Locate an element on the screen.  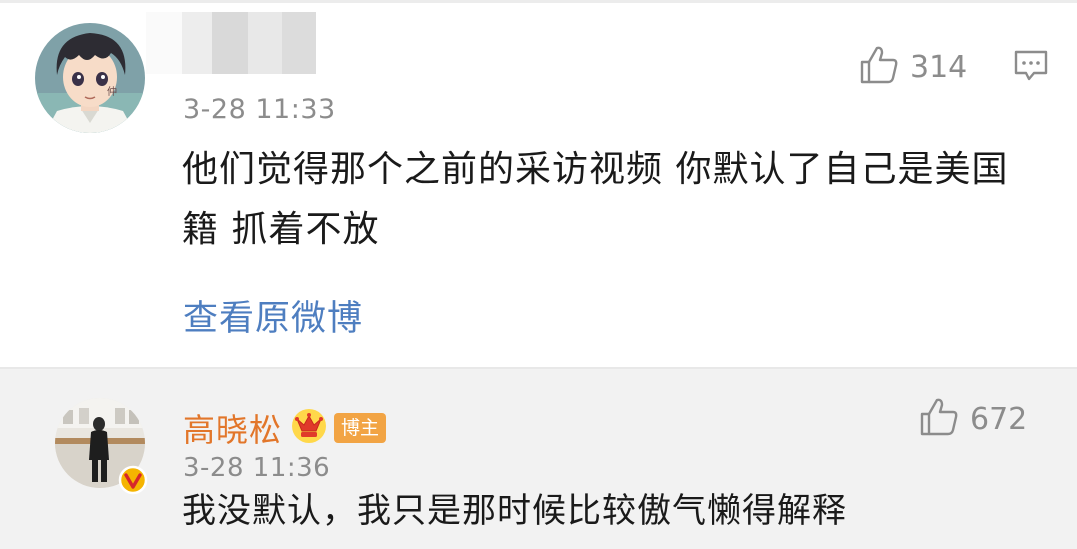
verified-v-icon is located at coordinates (133, 482).